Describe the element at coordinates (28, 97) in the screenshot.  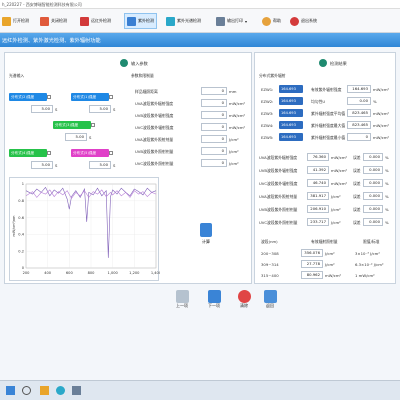
I see `tag-dist-2: 分布式(2)强度` at that location.